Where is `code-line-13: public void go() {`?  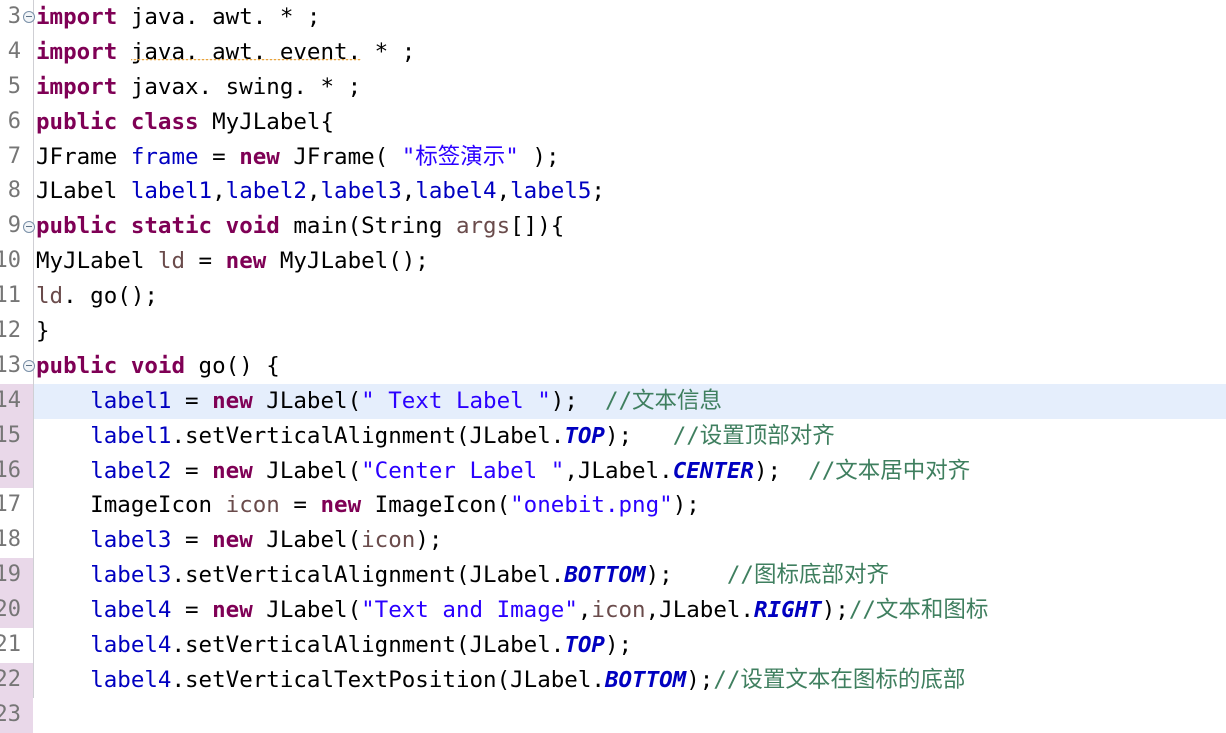 code-line-13: public void go() { is located at coordinates (630, 366).